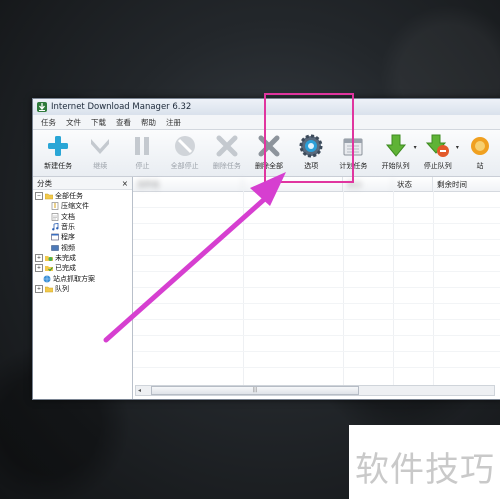  I want to click on column-time-left: 剩余时间, so click(466, 184).